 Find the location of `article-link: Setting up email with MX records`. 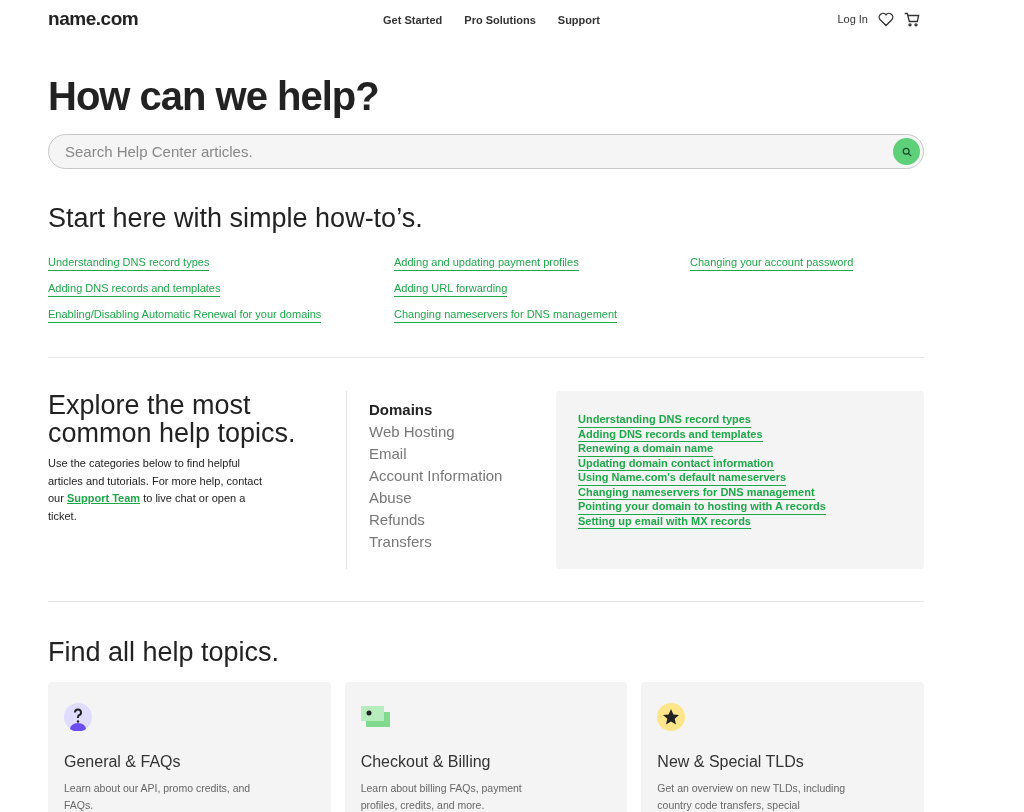

article-link: Setting up email with MX records is located at coordinates (664, 521).